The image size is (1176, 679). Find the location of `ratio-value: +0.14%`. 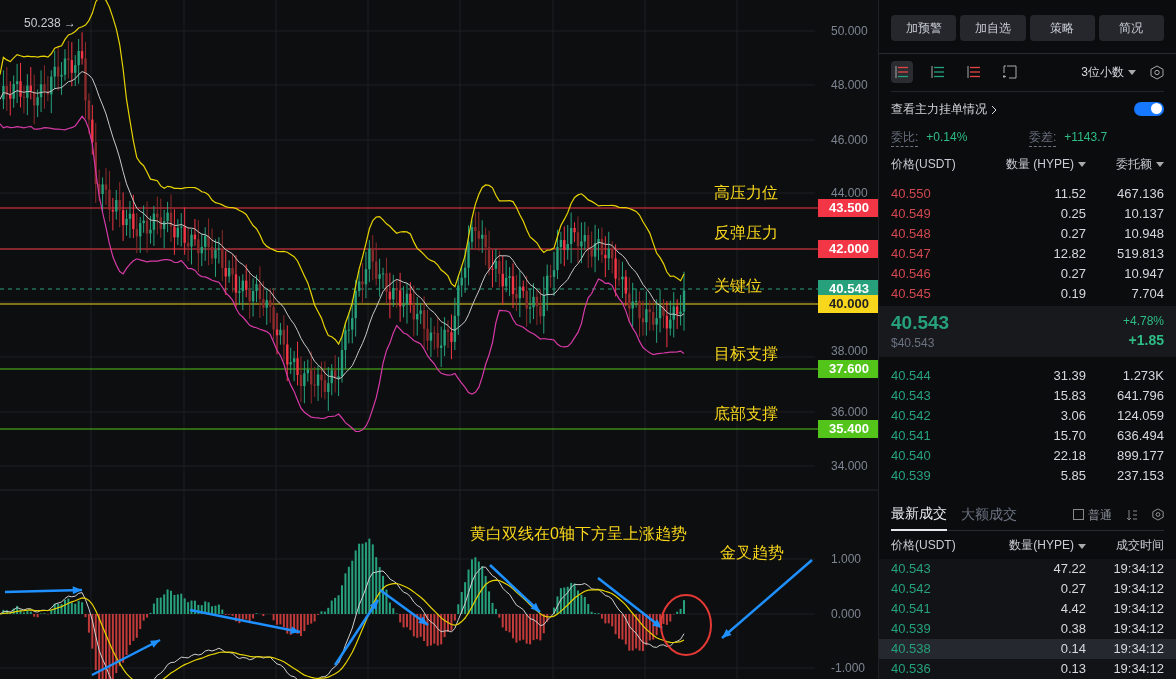

ratio-value: +0.14% is located at coordinates (947, 138).